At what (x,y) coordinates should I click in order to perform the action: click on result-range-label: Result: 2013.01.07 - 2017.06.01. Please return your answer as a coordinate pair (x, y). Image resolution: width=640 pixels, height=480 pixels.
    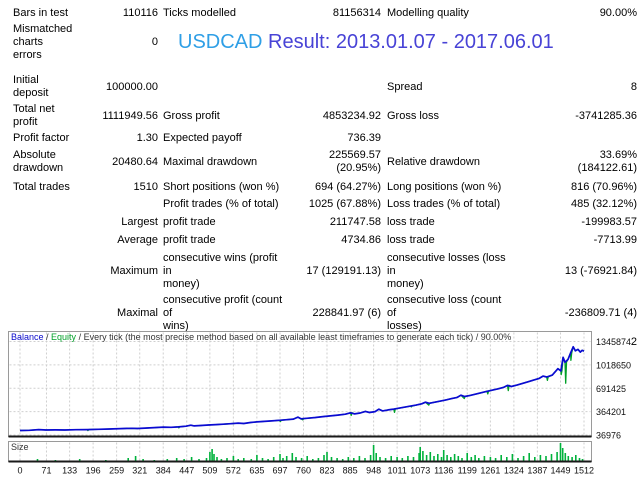
    Looking at the image, I should click on (411, 42).